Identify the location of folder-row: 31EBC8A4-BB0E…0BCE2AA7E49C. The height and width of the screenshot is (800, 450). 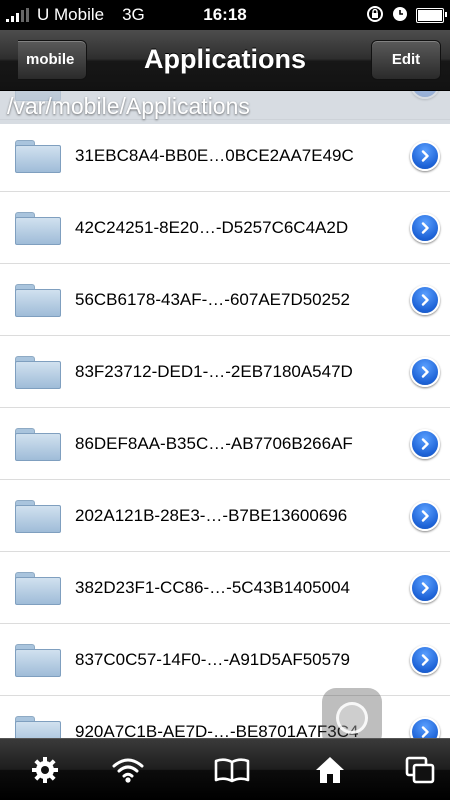
(225, 156).